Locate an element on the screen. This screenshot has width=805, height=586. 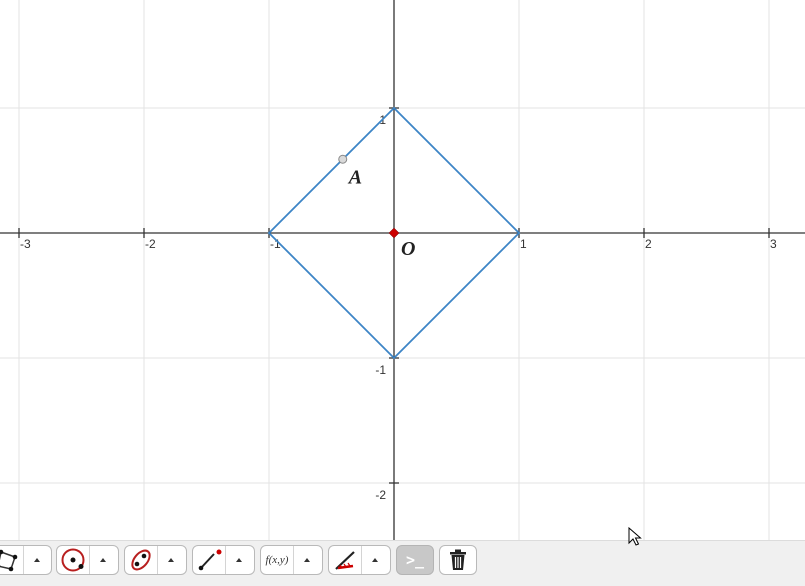
segment-point-tool-menu is located at coordinates (238, 560).